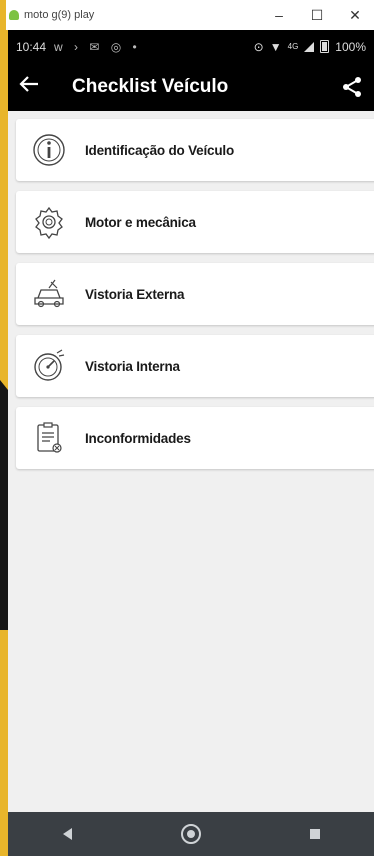 This screenshot has height=856, width=374. I want to click on menu-item-label: Inconformidades, so click(138, 438).